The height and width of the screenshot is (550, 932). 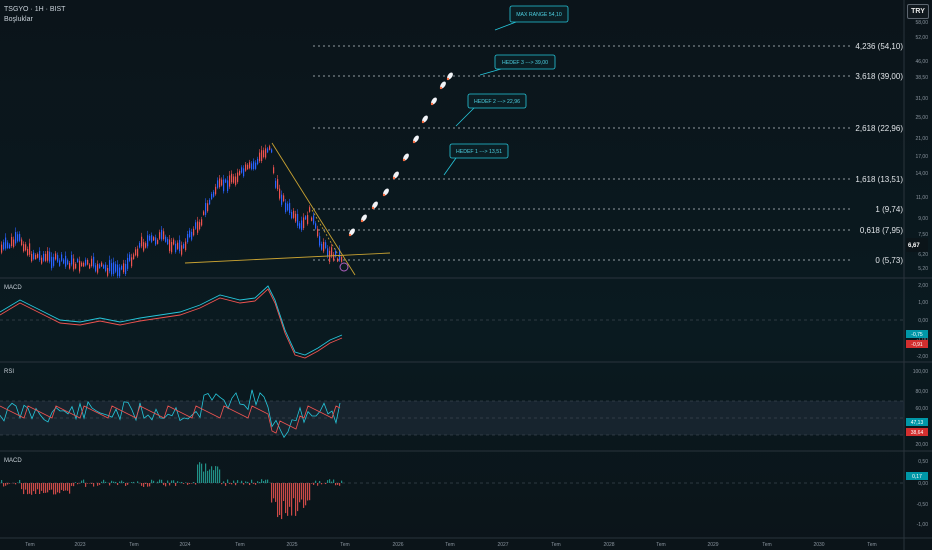 I want to click on time-tick: 2024, so click(x=184, y=545).